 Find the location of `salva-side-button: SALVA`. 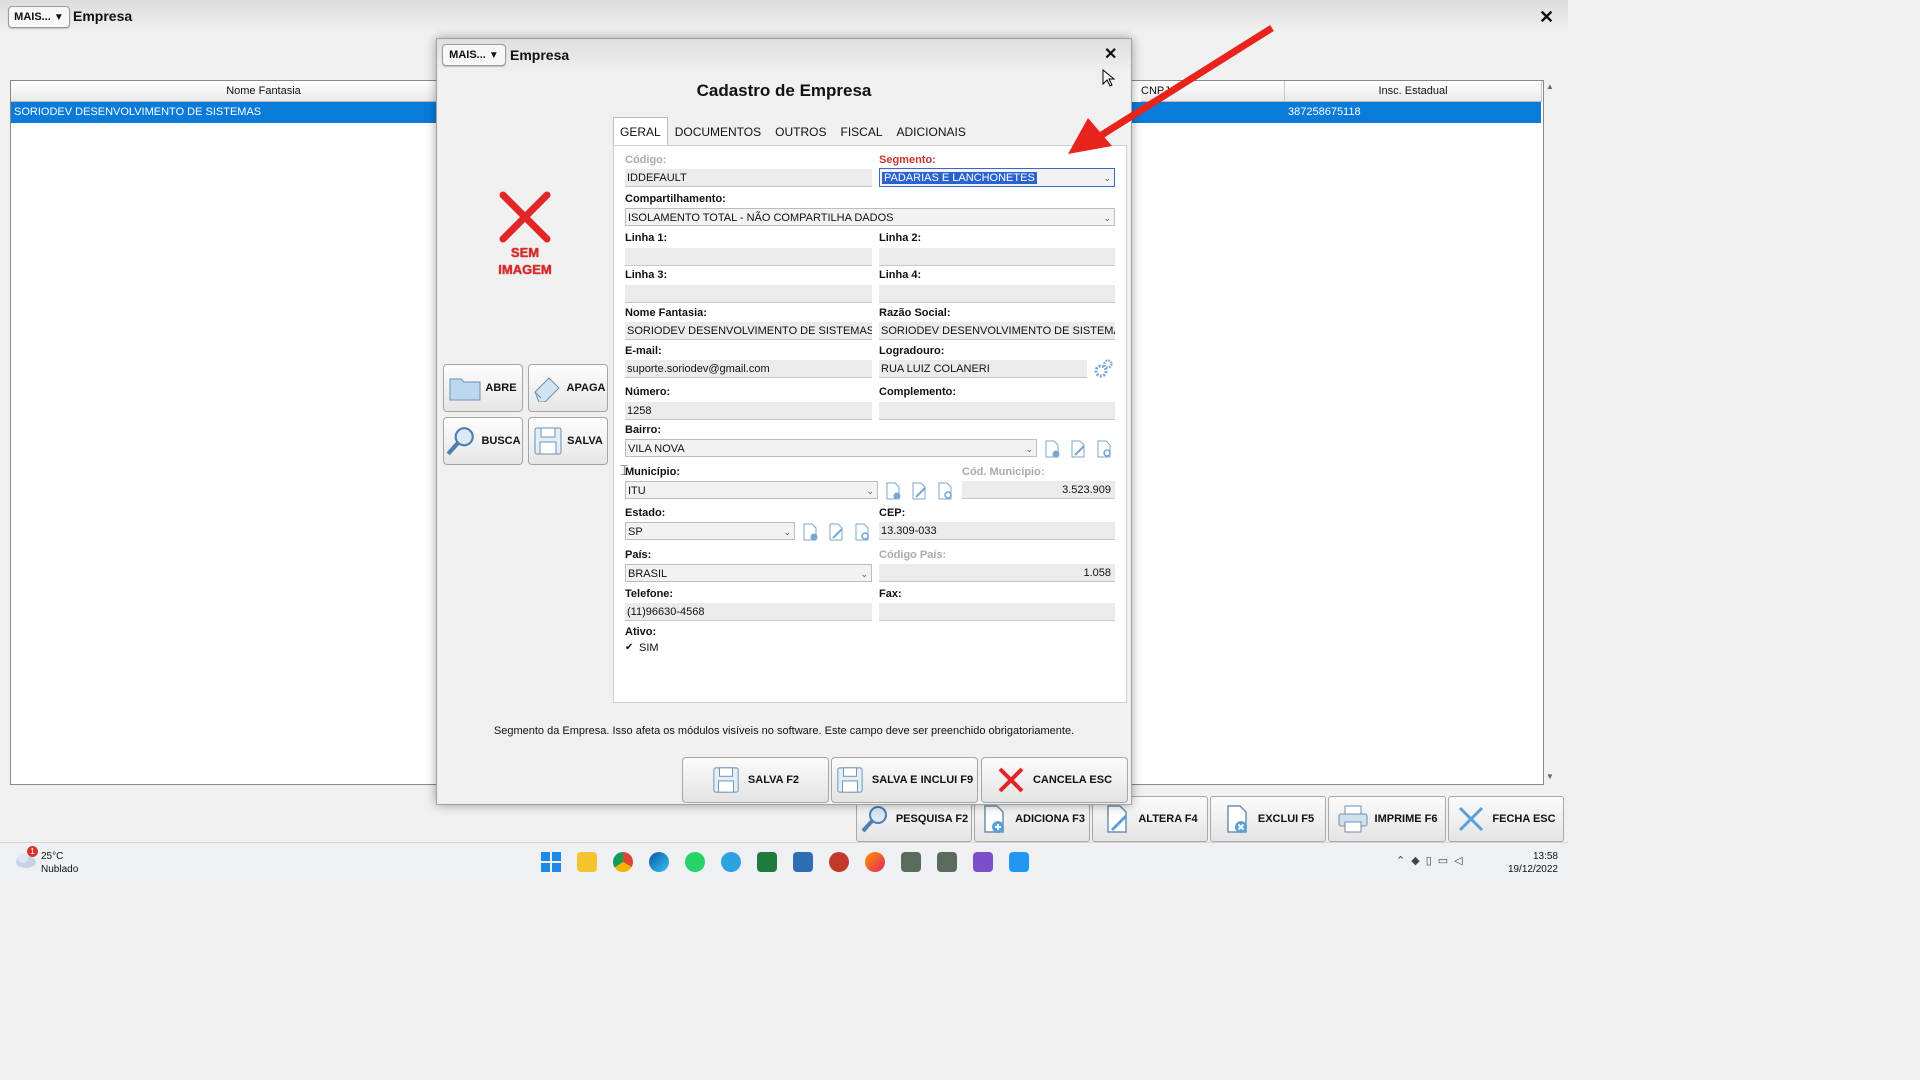

salva-side-button: SALVA is located at coordinates (568, 441).